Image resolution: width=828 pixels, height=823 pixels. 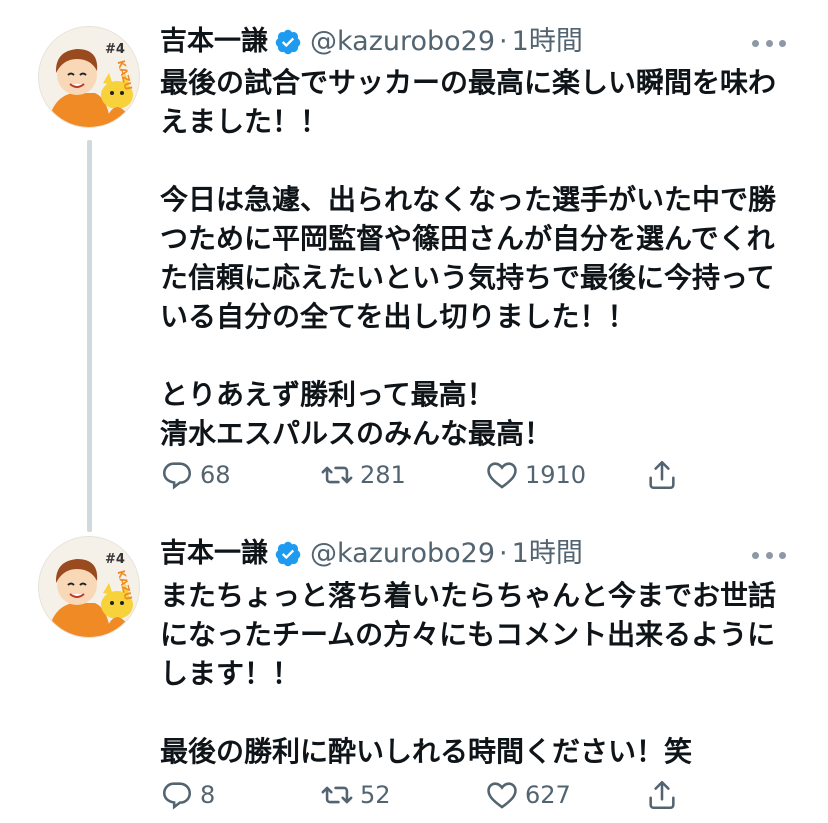 I want to click on like-count: 1910, so click(x=556, y=475).